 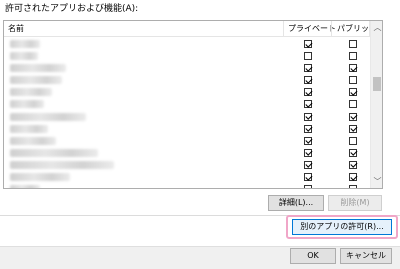 What do you see at coordinates (312, 29) in the screenshot?
I see `column-header-private: プライベート` at bounding box center [312, 29].